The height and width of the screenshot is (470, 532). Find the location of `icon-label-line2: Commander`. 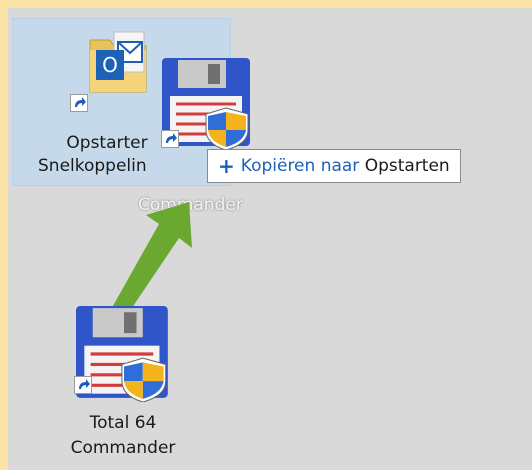

icon-label-line2: Commander is located at coordinates (123, 448).